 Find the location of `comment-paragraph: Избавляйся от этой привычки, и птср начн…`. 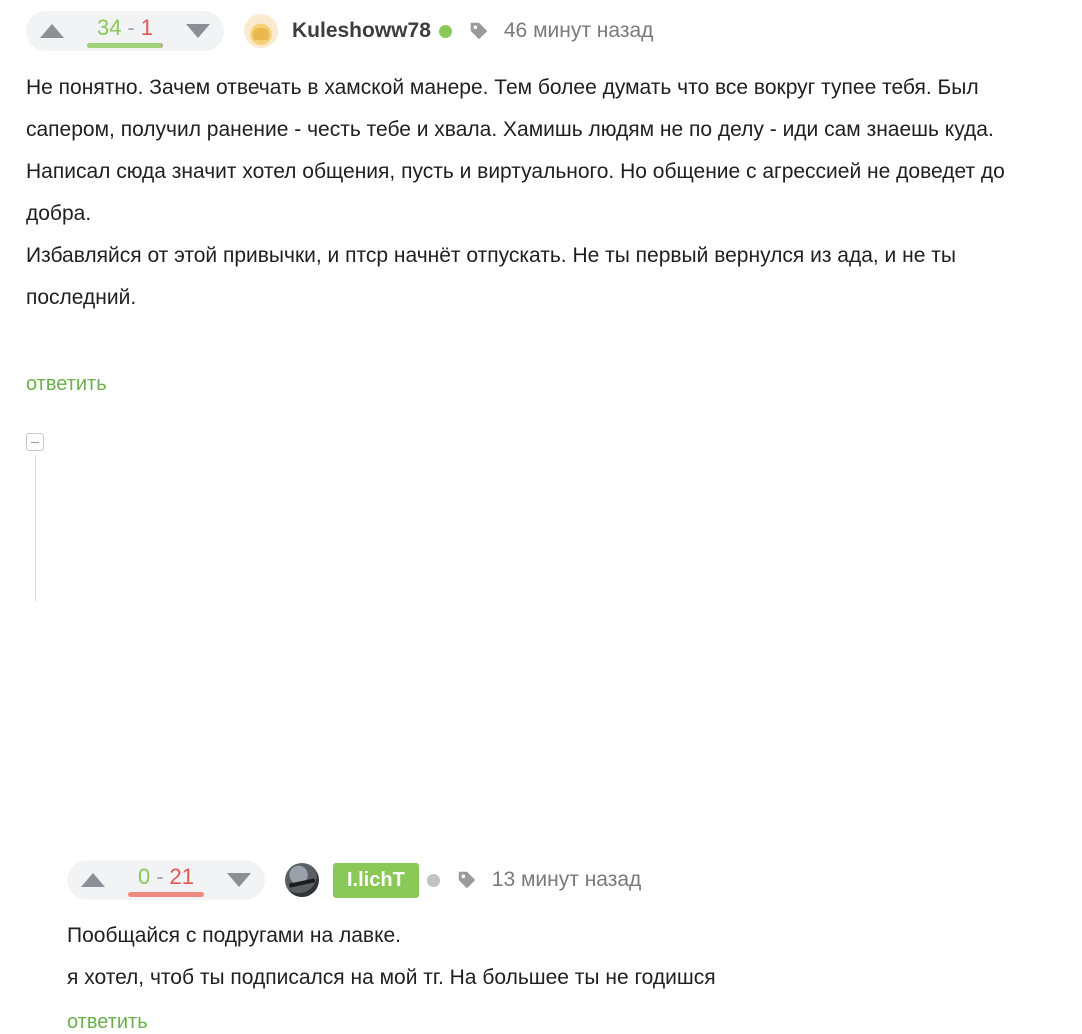

comment-paragraph: Избавляйся от этой привычки, и птср начн… is located at coordinates (491, 276).